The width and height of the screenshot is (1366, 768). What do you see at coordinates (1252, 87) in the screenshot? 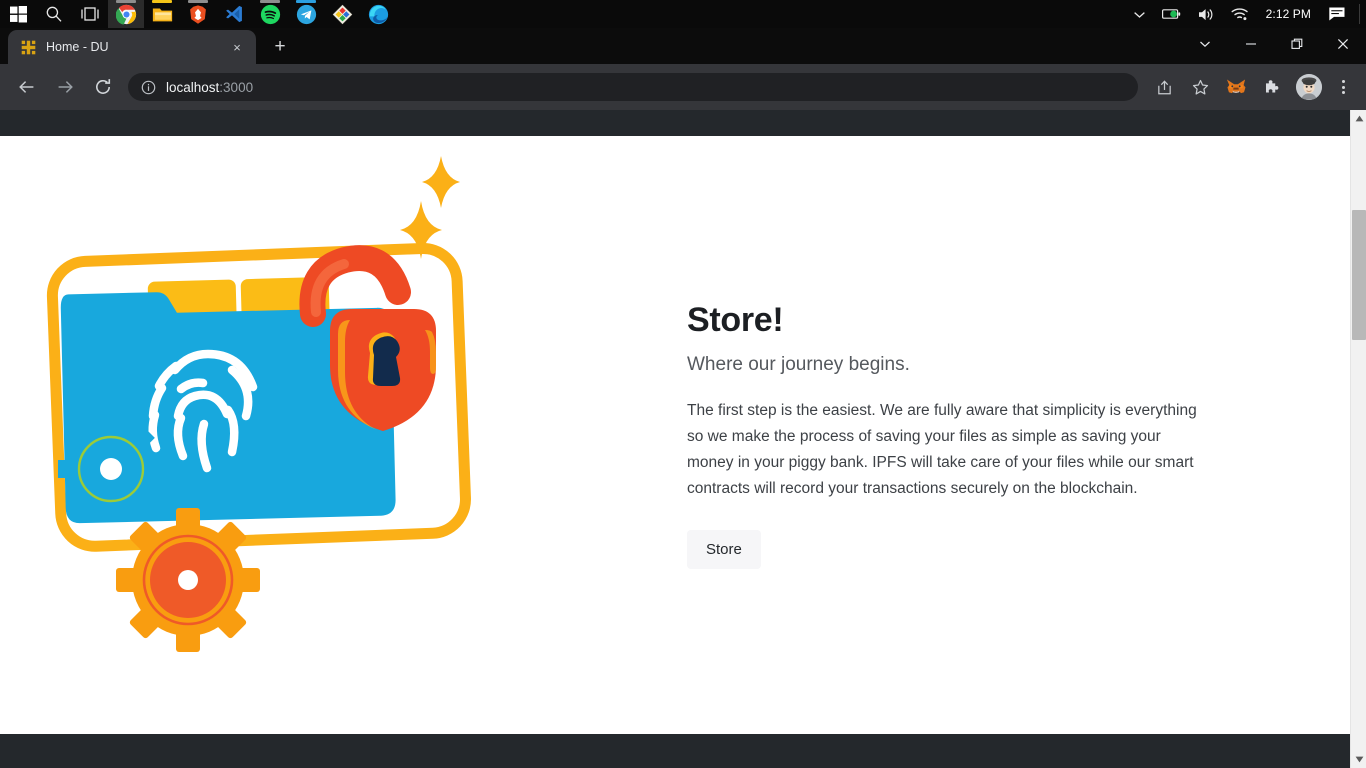
I see `toolbar-actions` at bounding box center [1252, 87].